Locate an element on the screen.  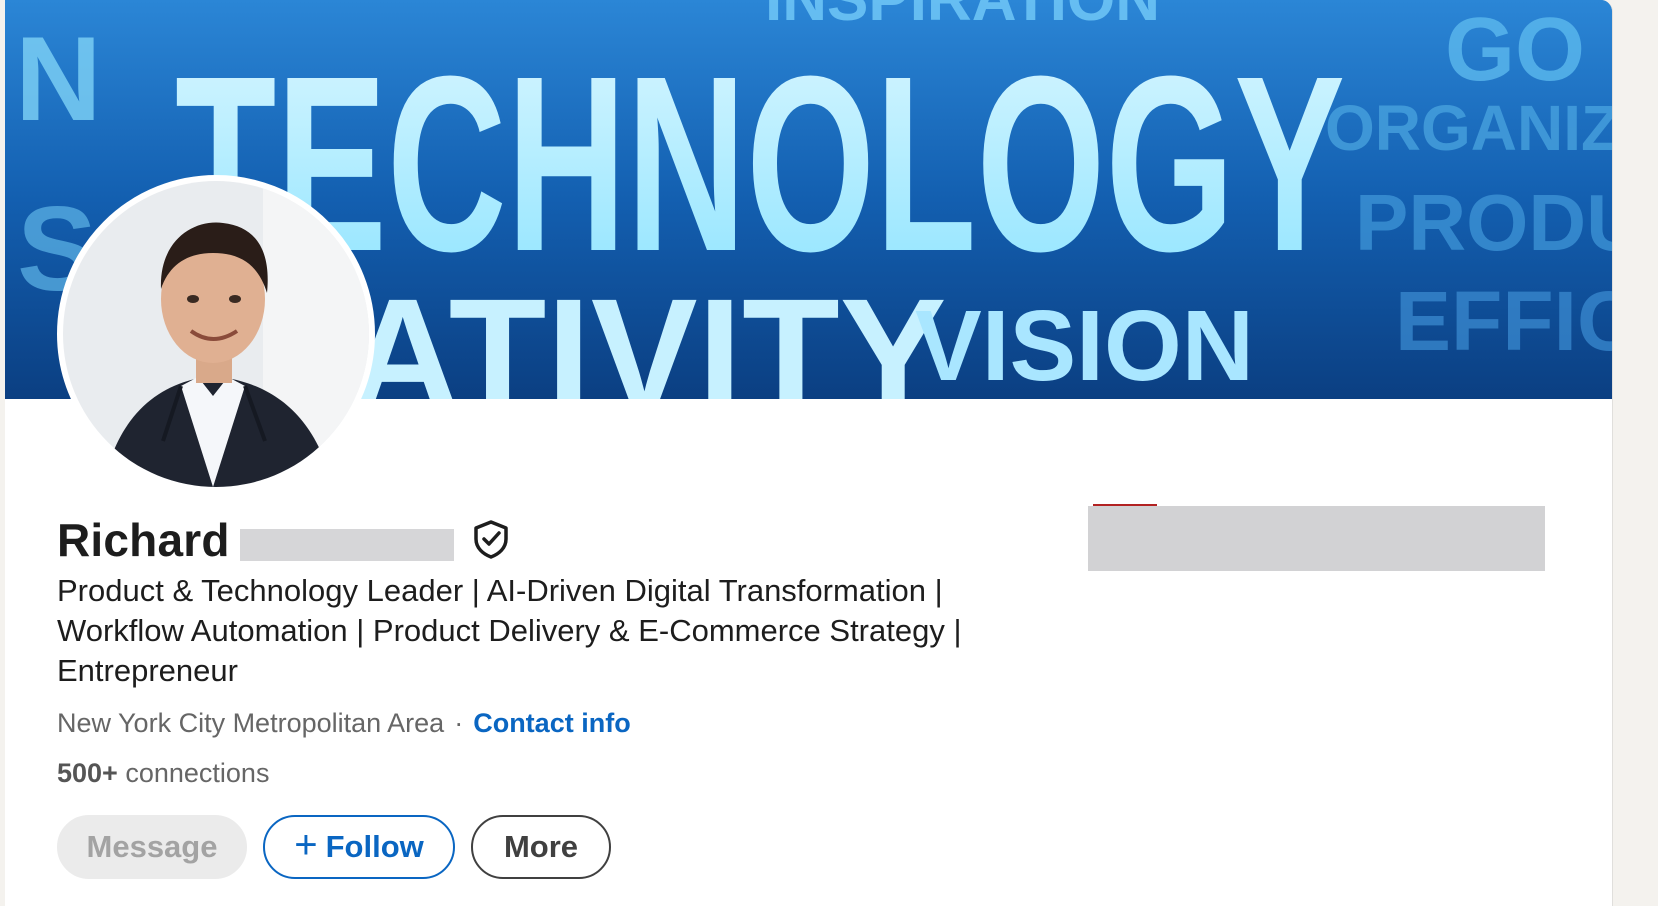
avatar-photo is located at coordinates (216, 334).